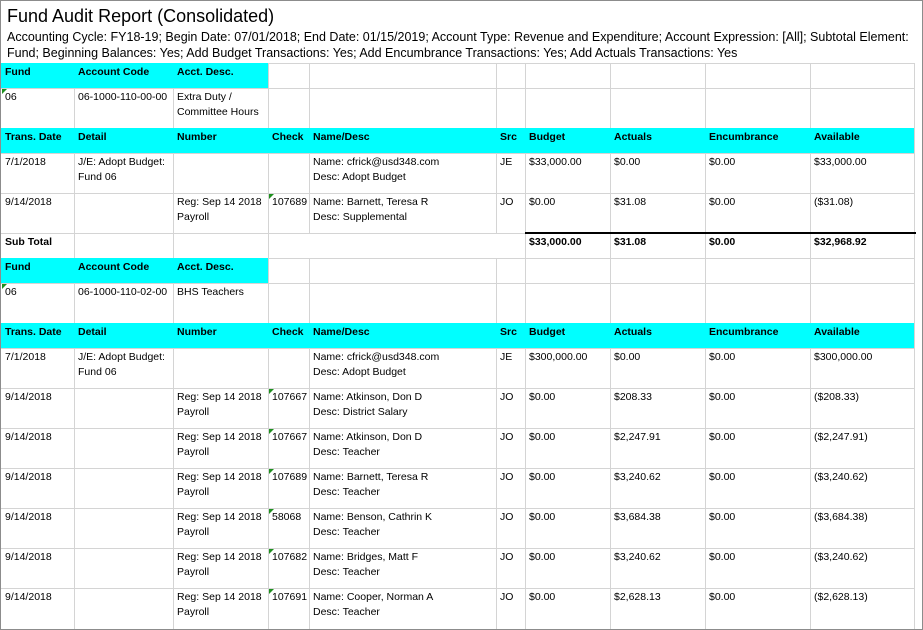  I want to click on trans-available: $300,000.00, so click(843, 357).